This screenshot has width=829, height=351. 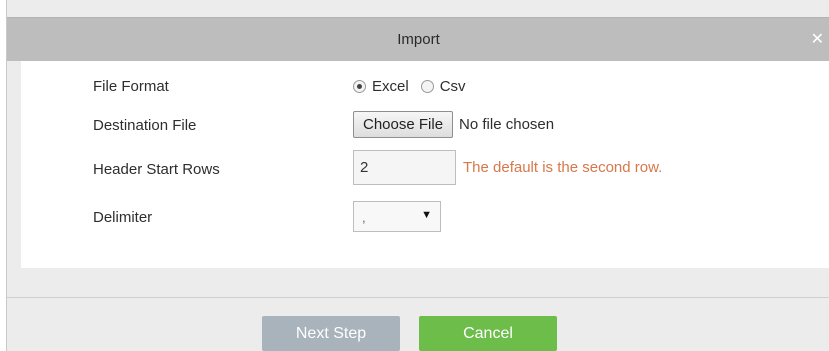 I want to click on radio-excel-label: Excel, so click(x=390, y=86).